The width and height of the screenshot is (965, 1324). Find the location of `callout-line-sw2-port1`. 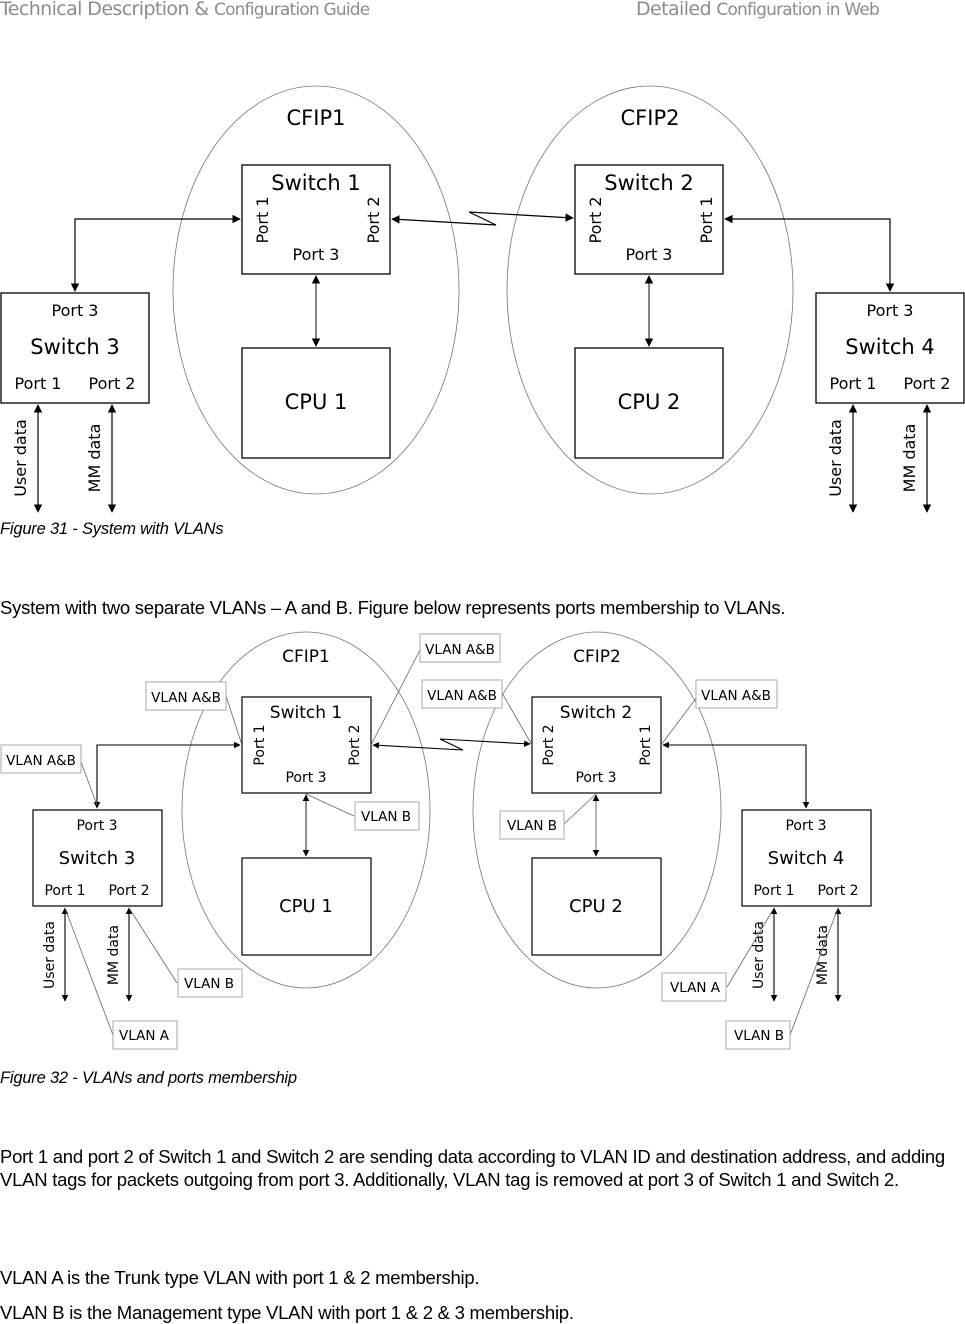

callout-line-sw2-port1 is located at coordinates (679, 721).